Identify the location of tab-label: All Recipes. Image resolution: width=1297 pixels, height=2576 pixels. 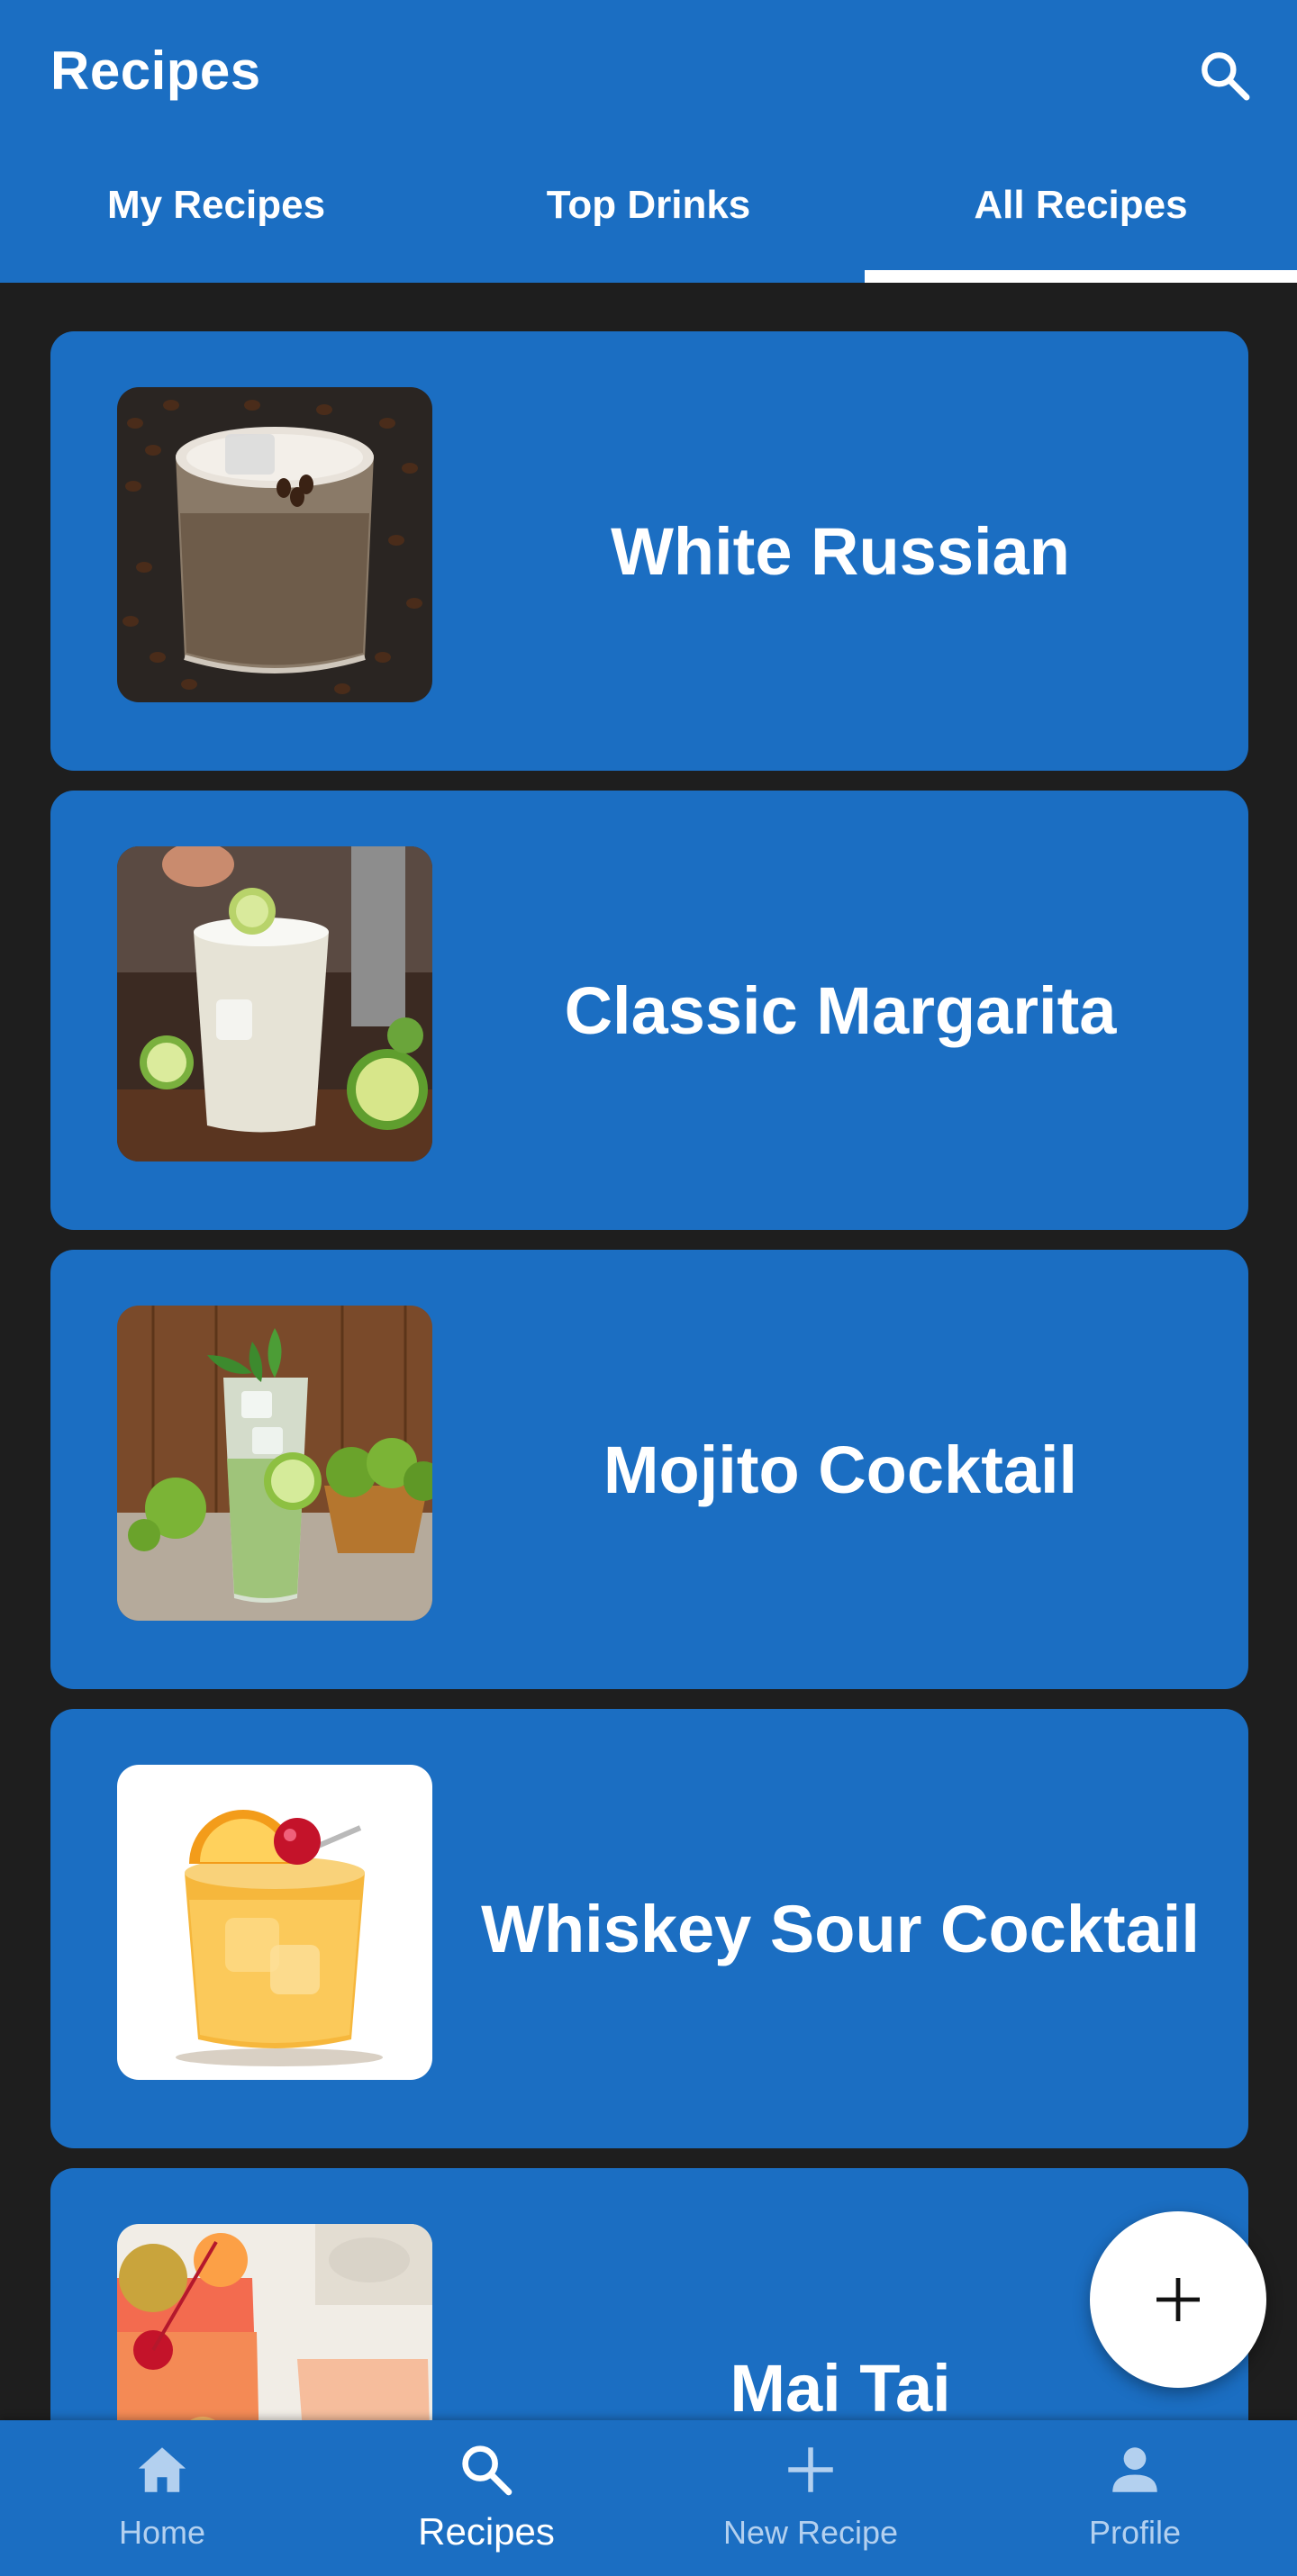
(1081, 205).